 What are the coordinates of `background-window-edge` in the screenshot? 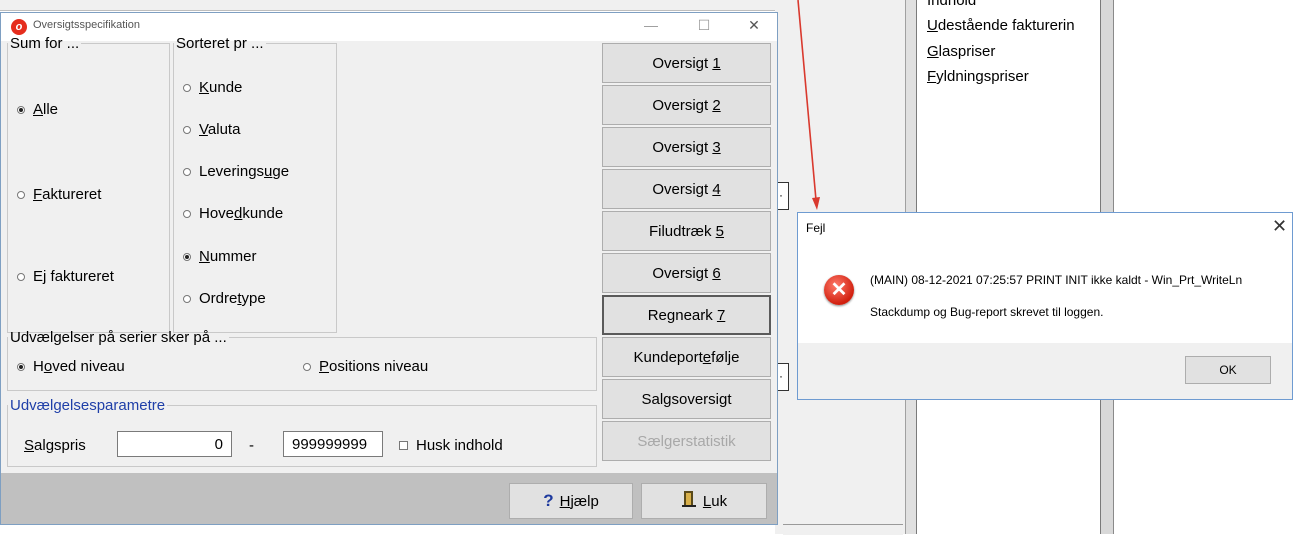 It's located at (392, 5).